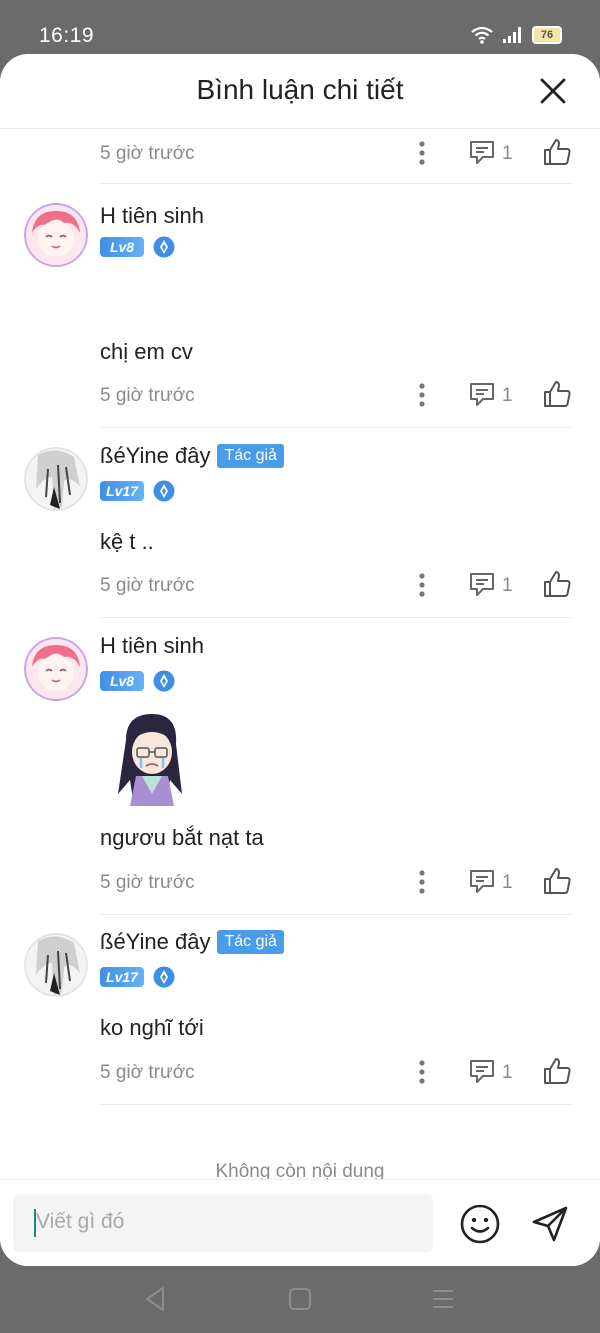  I want to click on comment-text: ko nghĩ tới, so click(152, 1027).